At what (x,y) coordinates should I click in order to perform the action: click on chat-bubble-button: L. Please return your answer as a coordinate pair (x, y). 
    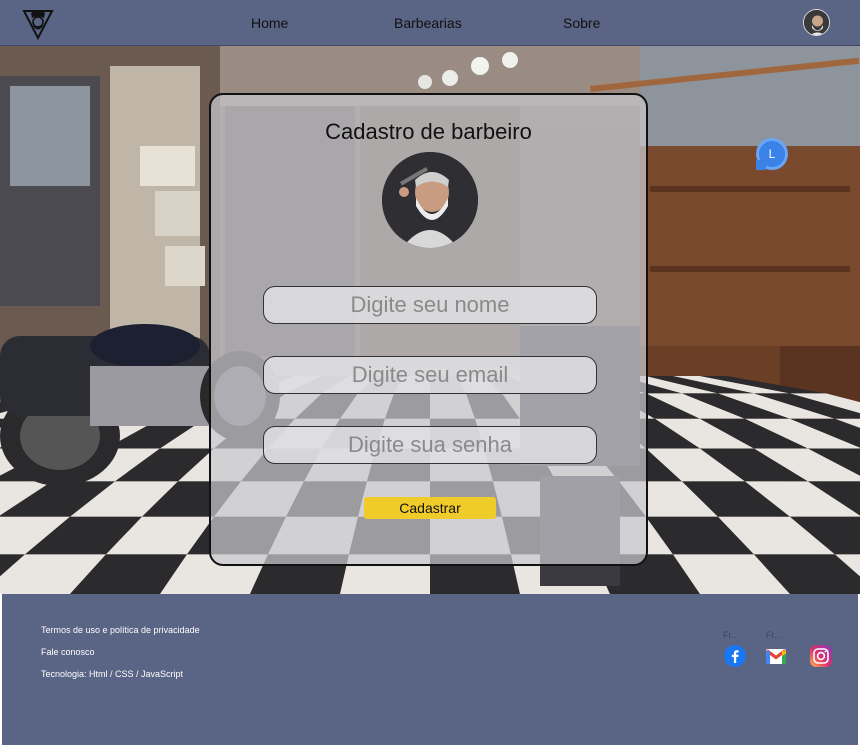
    Looking at the image, I should click on (772, 154).